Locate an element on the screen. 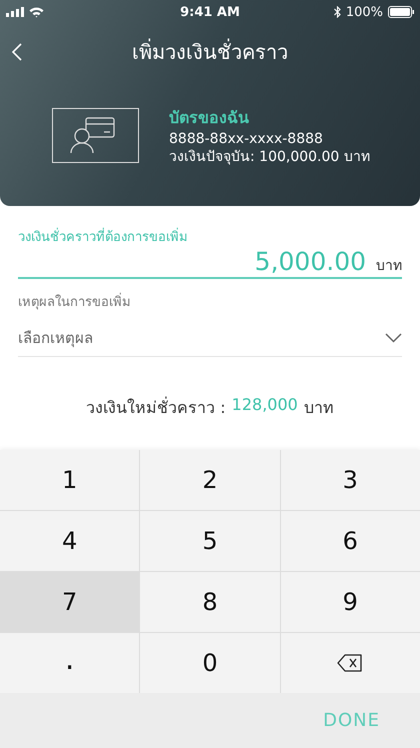 Image resolution: width=420 pixels, height=748 pixels. bluetooth-icon is located at coordinates (337, 12).